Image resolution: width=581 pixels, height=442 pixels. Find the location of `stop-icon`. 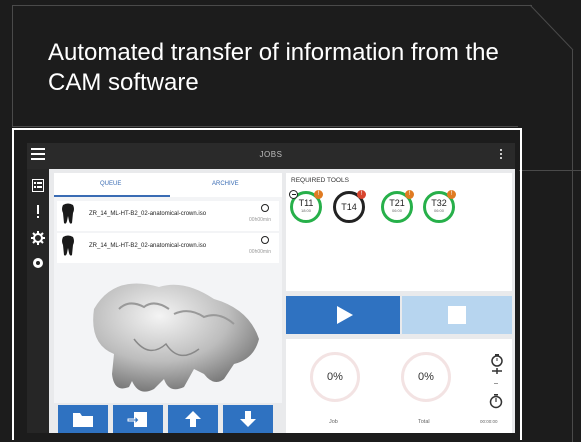

stop-icon is located at coordinates (457, 315).